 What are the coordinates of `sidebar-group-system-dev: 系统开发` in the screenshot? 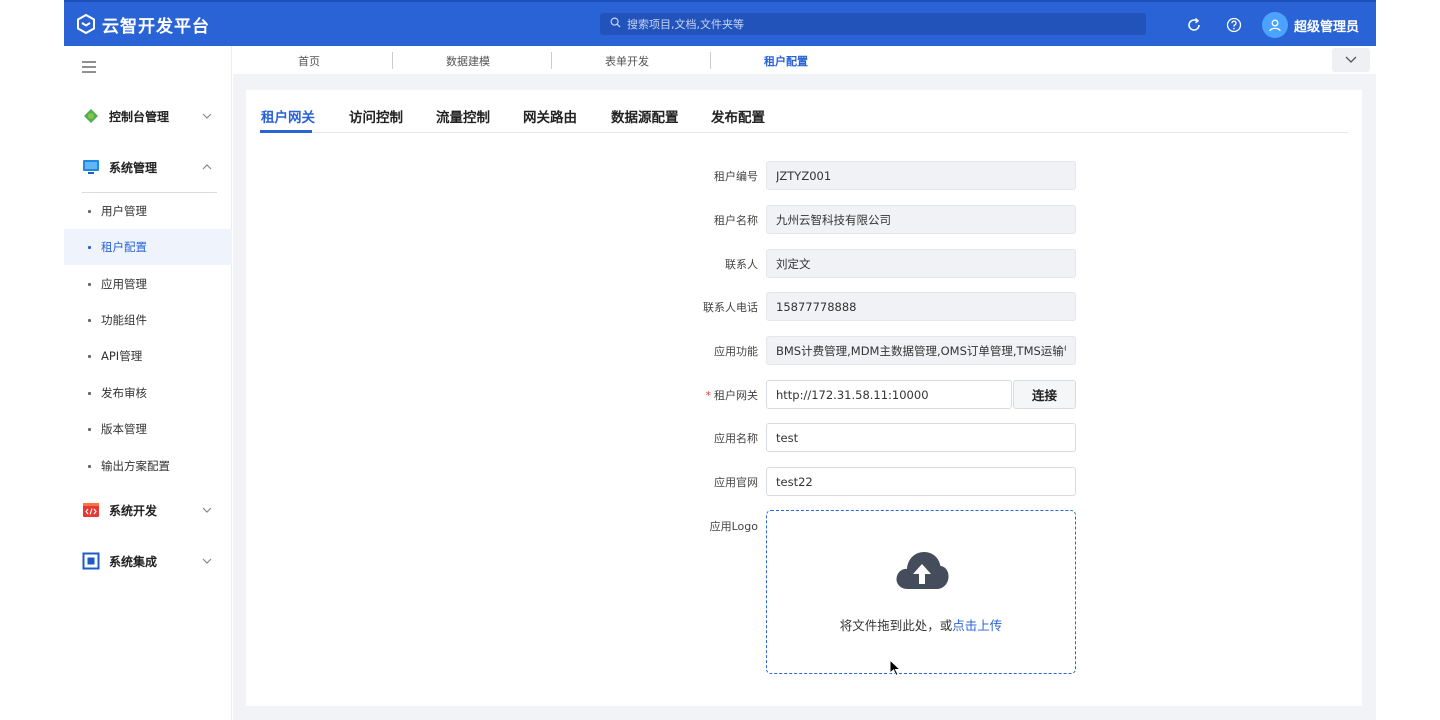 It's located at (148, 510).